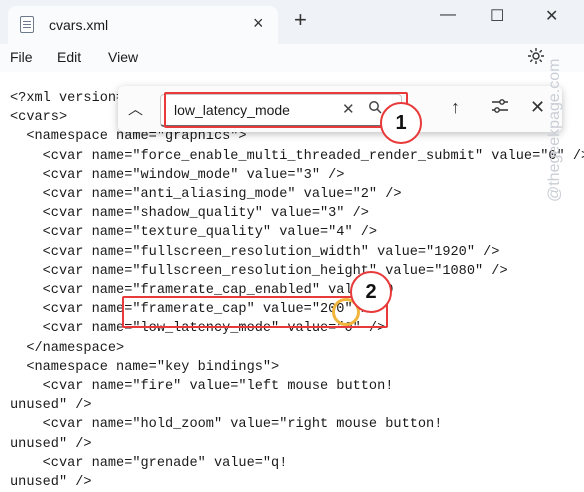 The height and width of the screenshot is (492, 584). I want to click on new-tab-button: +, so click(300, 20).